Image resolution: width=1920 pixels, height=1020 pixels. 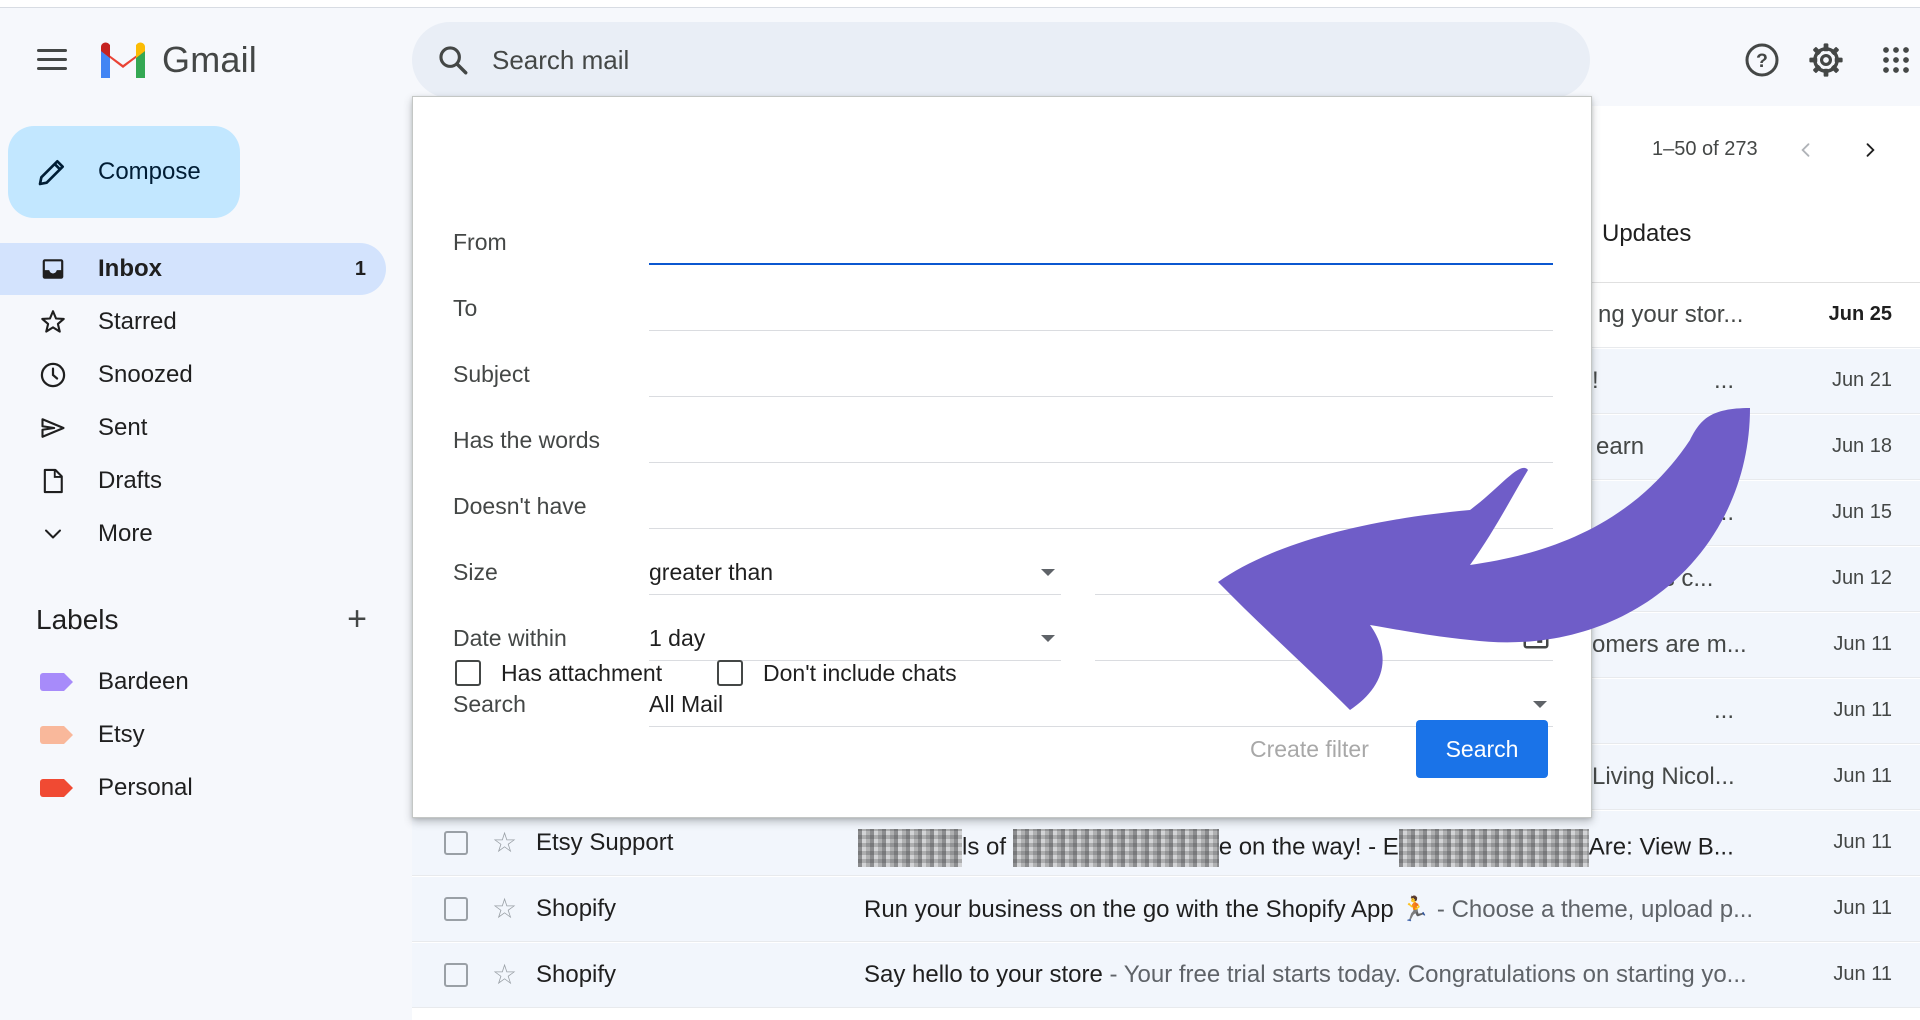 I want to click on search-icon, so click(x=453, y=60).